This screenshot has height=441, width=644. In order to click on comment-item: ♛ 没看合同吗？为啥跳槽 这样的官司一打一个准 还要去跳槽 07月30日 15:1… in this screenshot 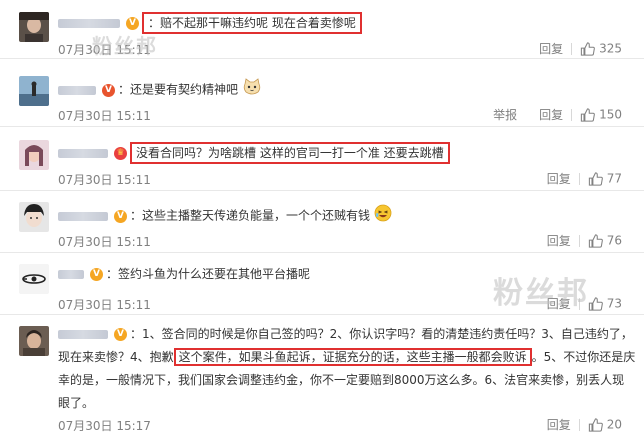, I will do `click(322, 163)`.